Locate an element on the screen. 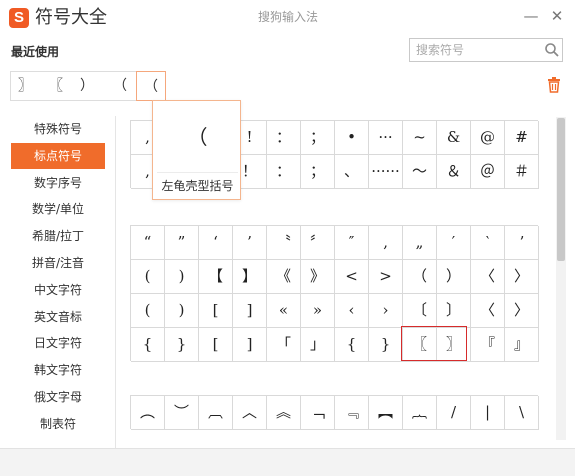  symbol-cell: 」 is located at coordinates (318, 345).